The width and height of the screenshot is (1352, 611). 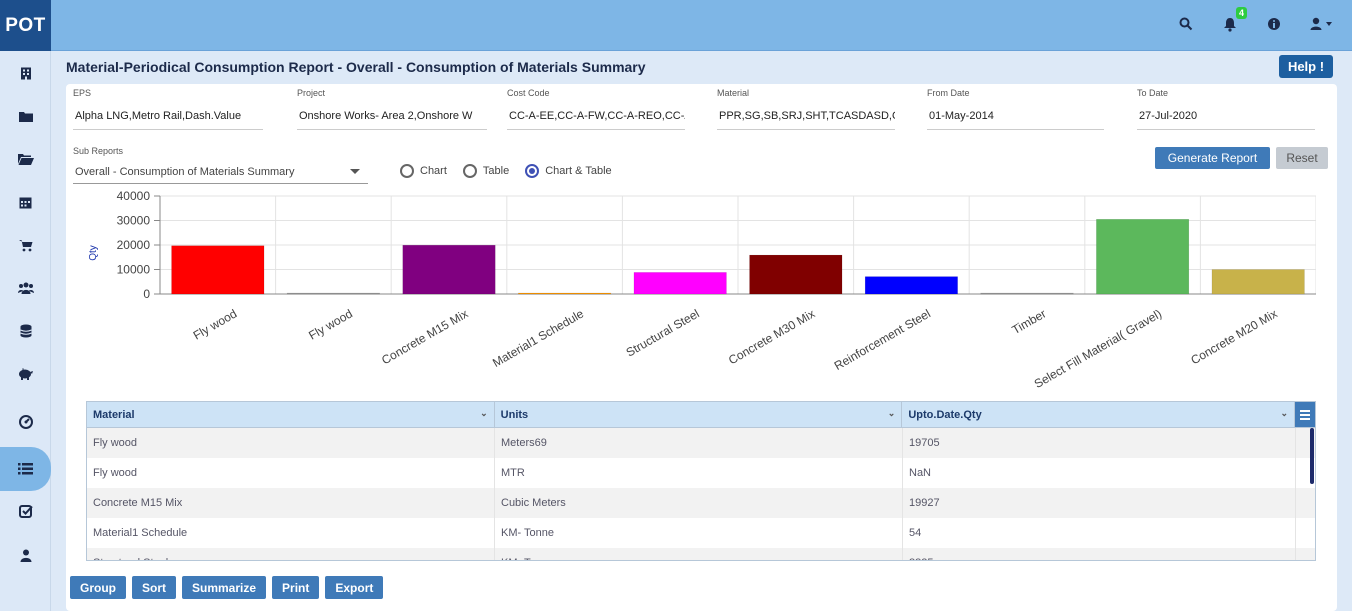 I want to click on x-tick-label: Concrete M20 Mix, so click(x=1233, y=336).